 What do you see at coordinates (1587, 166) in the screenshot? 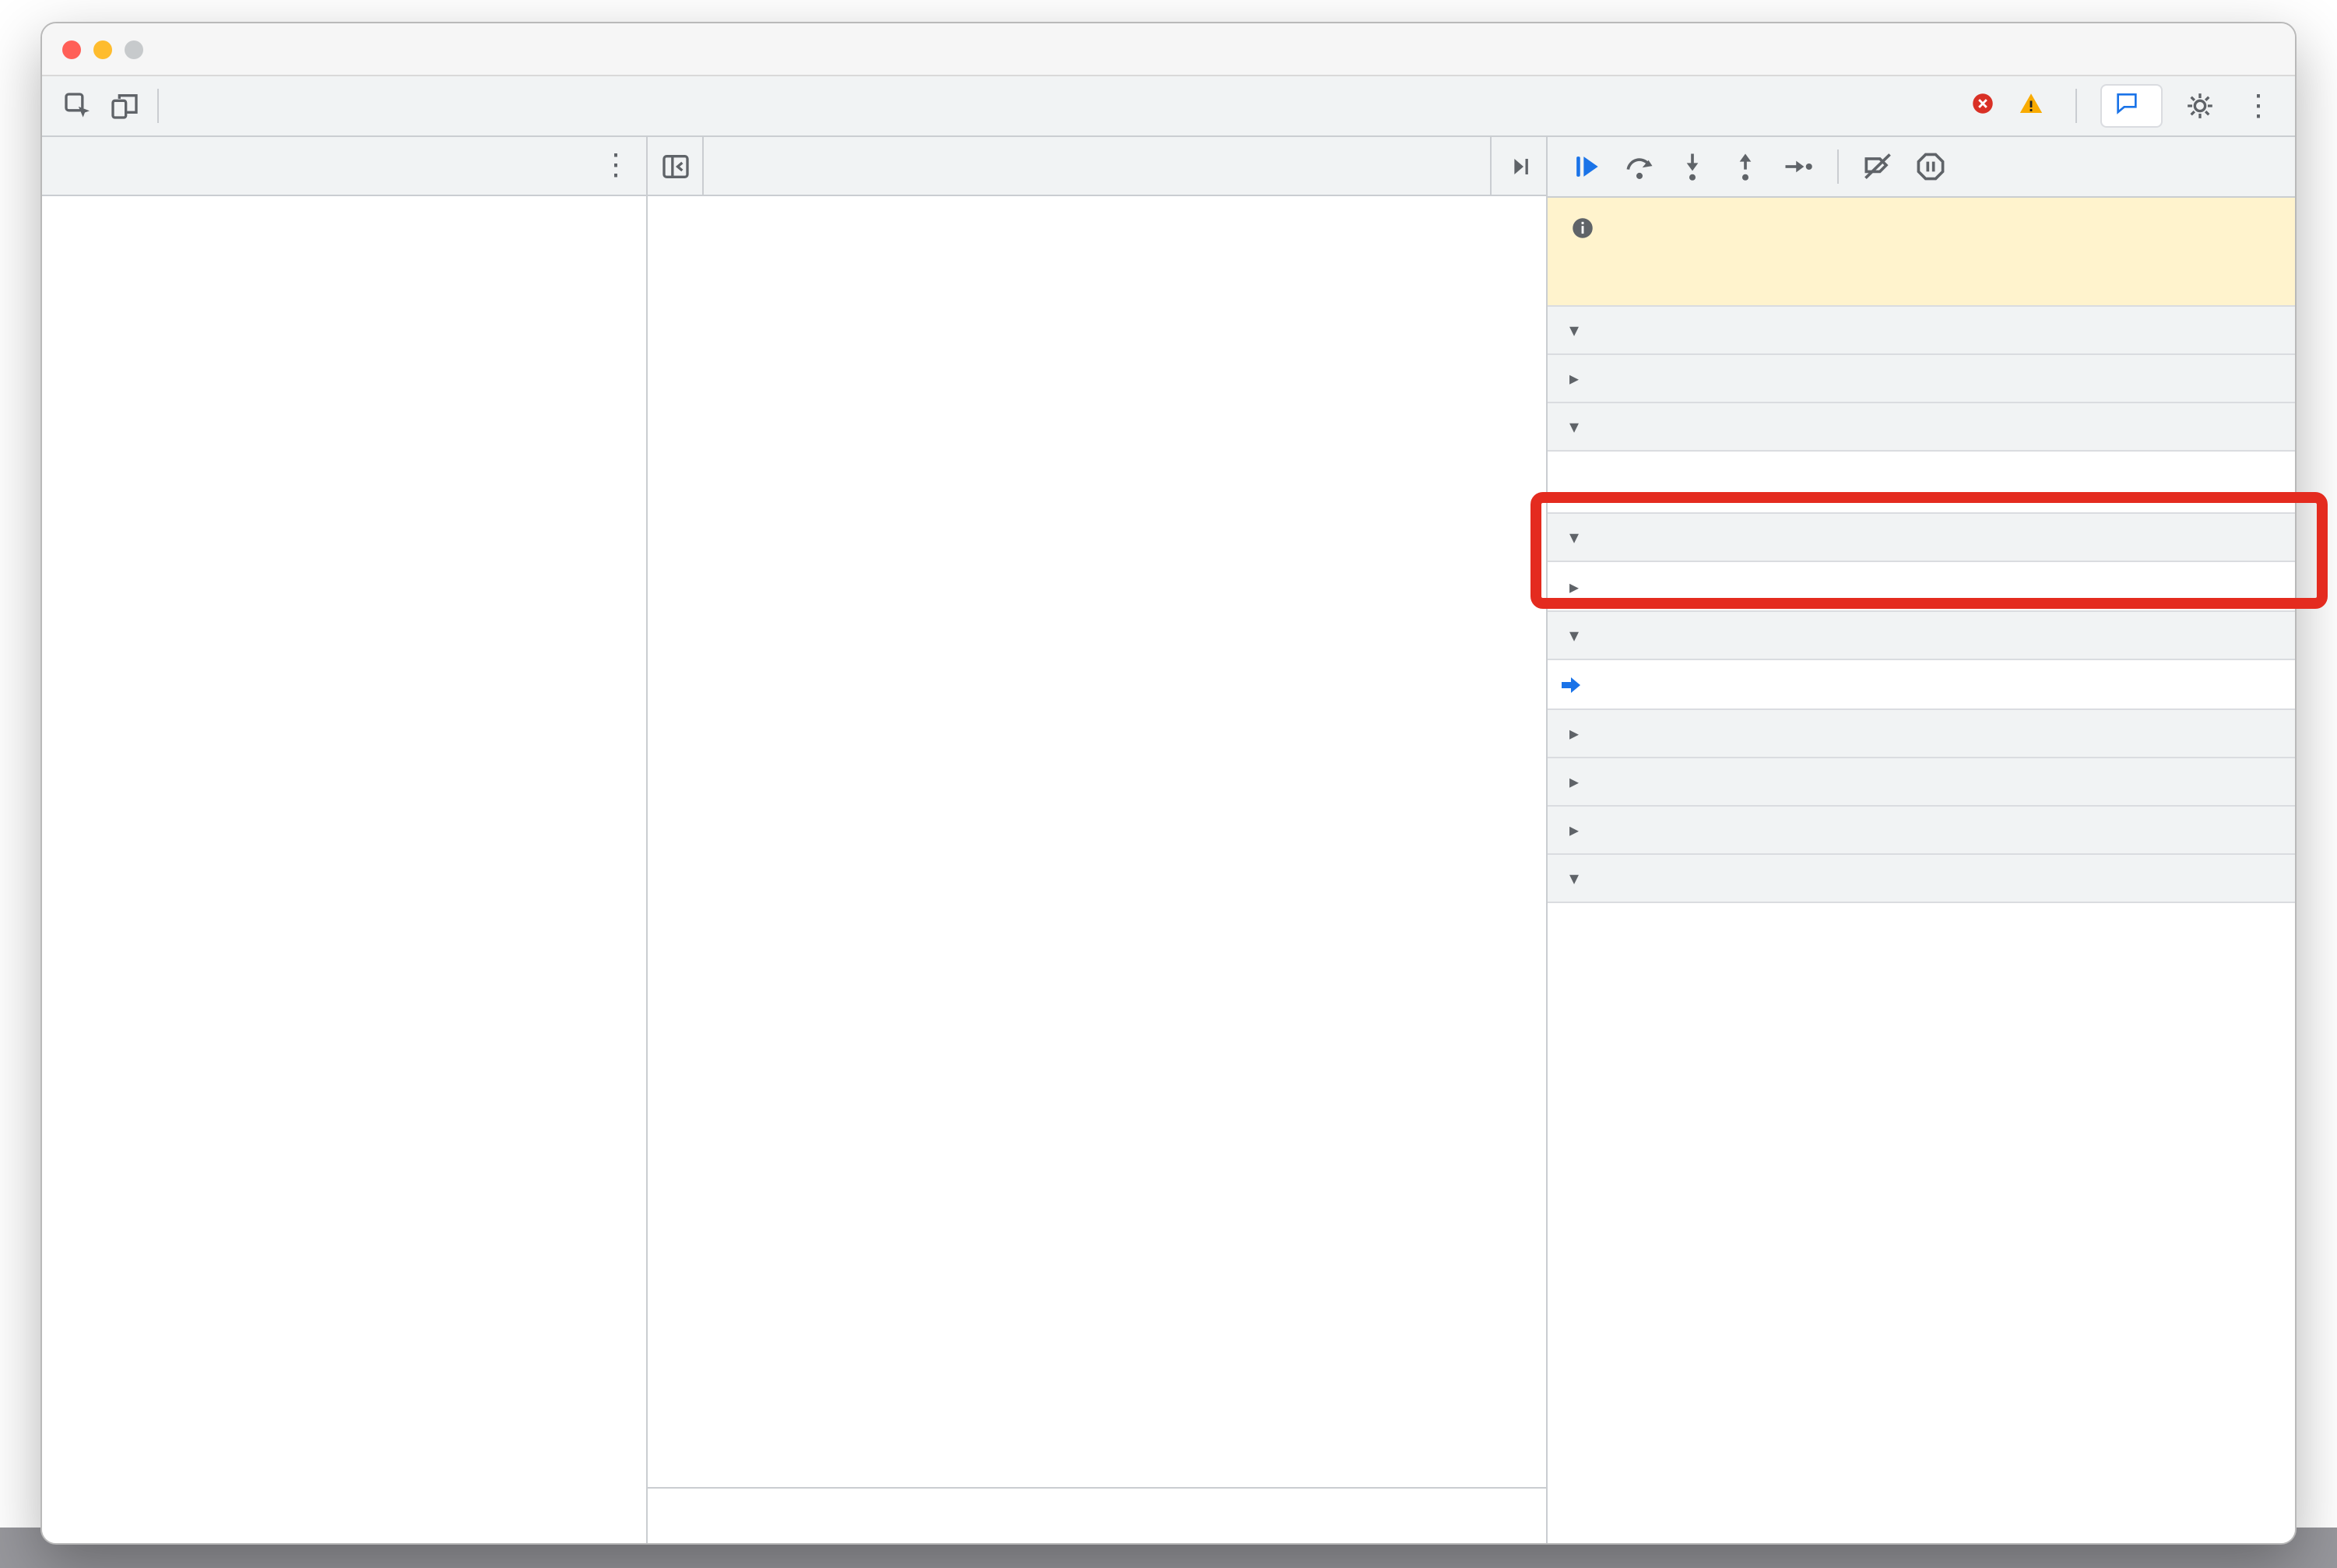
I see `resume-script-button` at bounding box center [1587, 166].